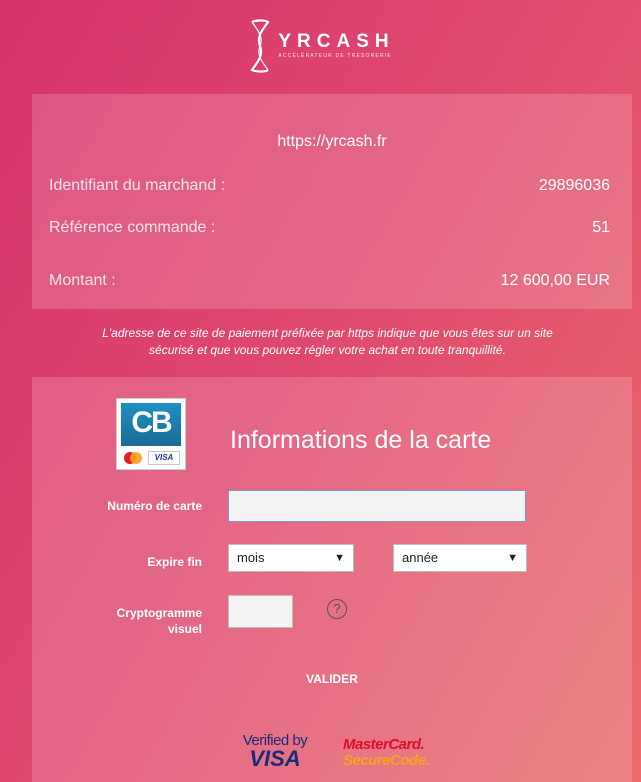 Image resolution: width=641 pixels, height=782 pixels. I want to click on amount-value: 12 600,00 EUR, so click(555, 280).